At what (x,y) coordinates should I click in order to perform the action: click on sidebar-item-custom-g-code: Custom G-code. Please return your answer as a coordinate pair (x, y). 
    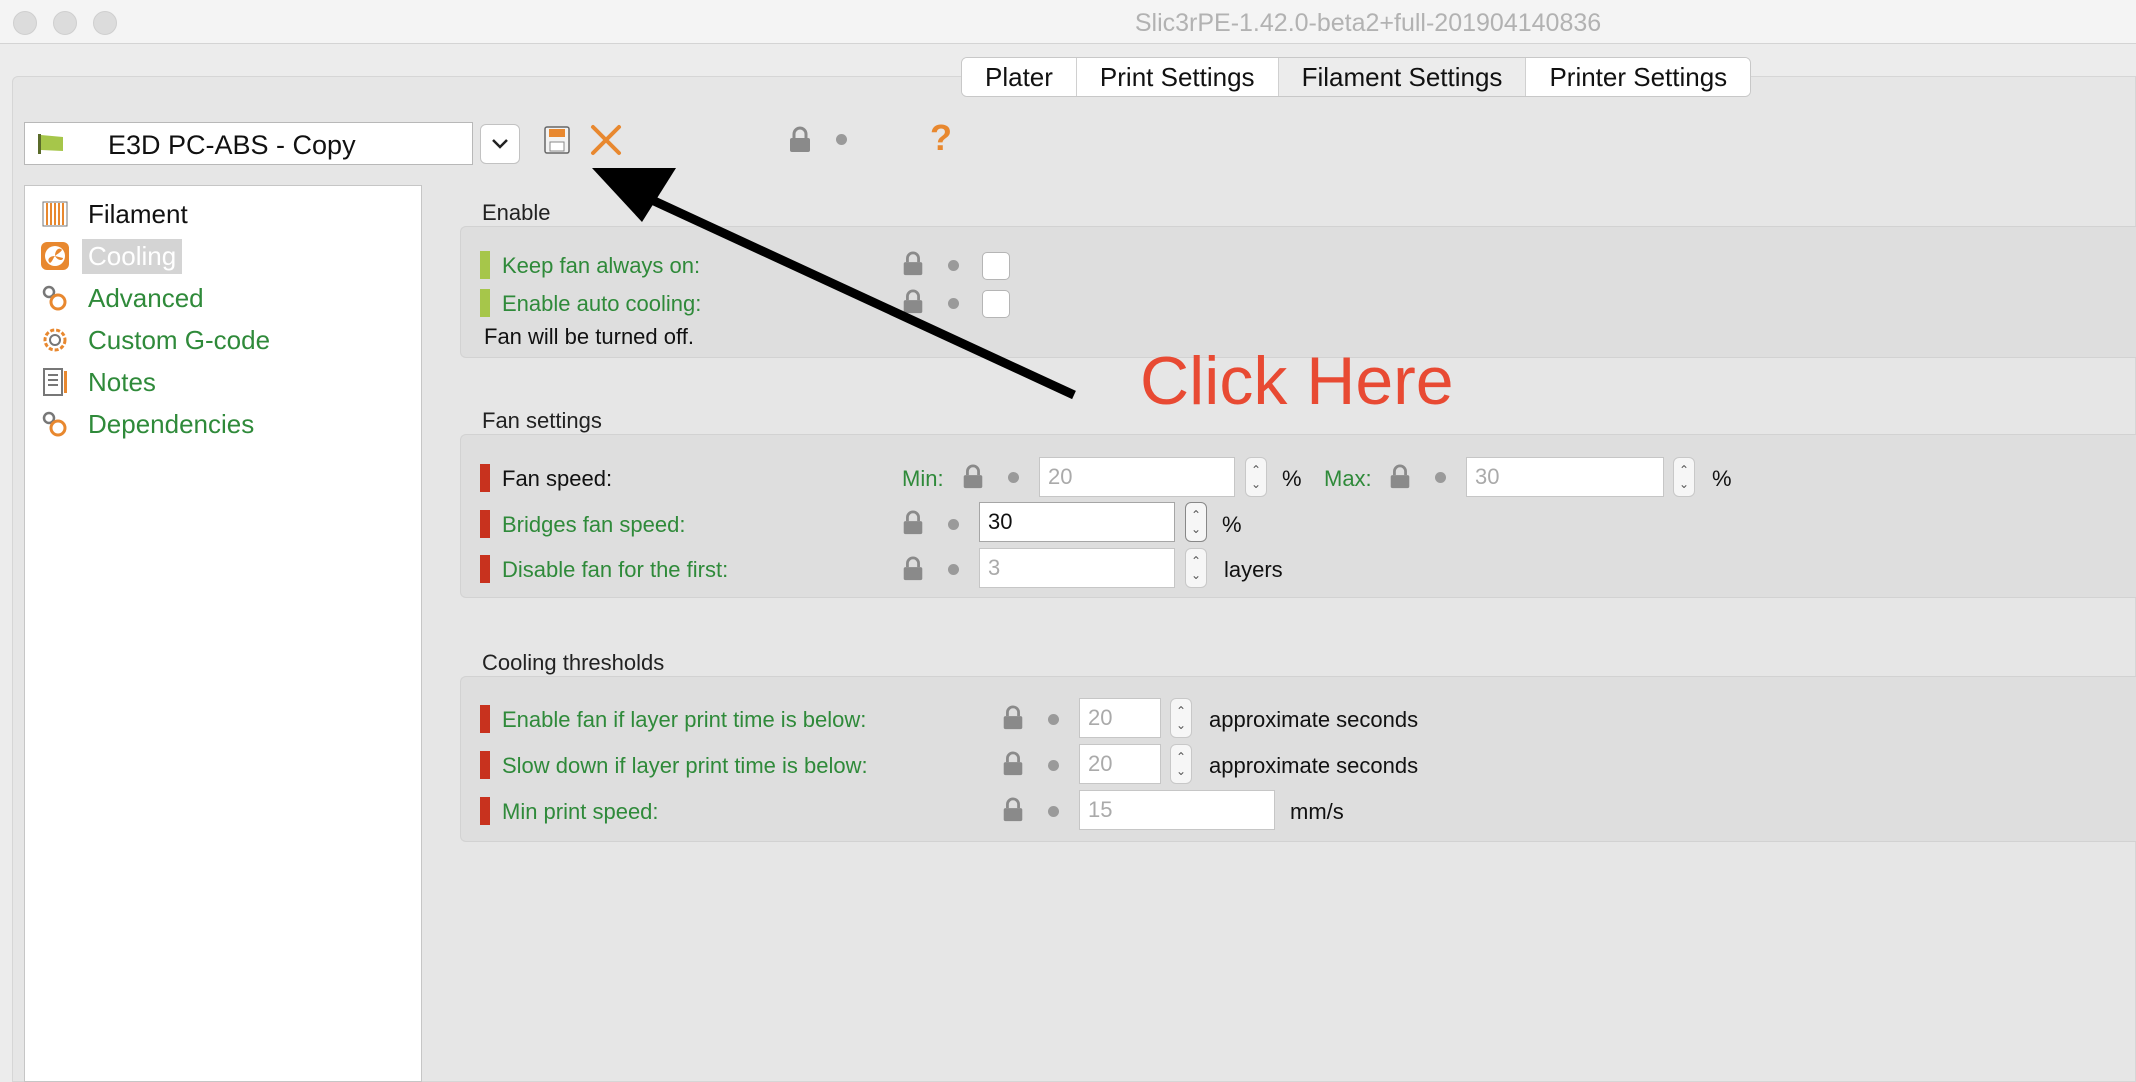
    Looking at the image, I should click on (158, 340).